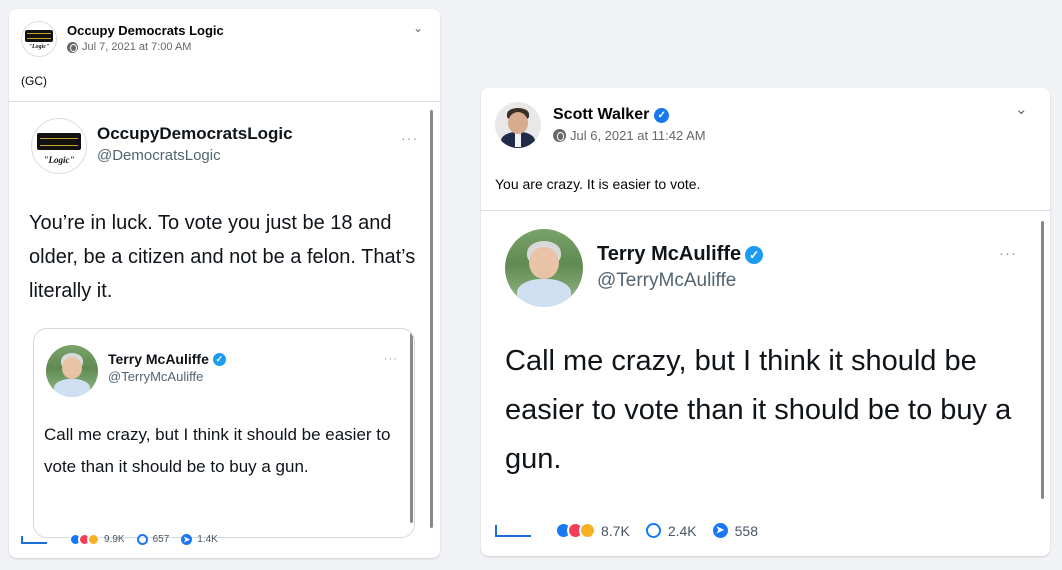 The width and height of the screenshot is (1062, 570). I want to click on page-avatar-occupy-democrats-logic: "Logic", so click(39, 39).